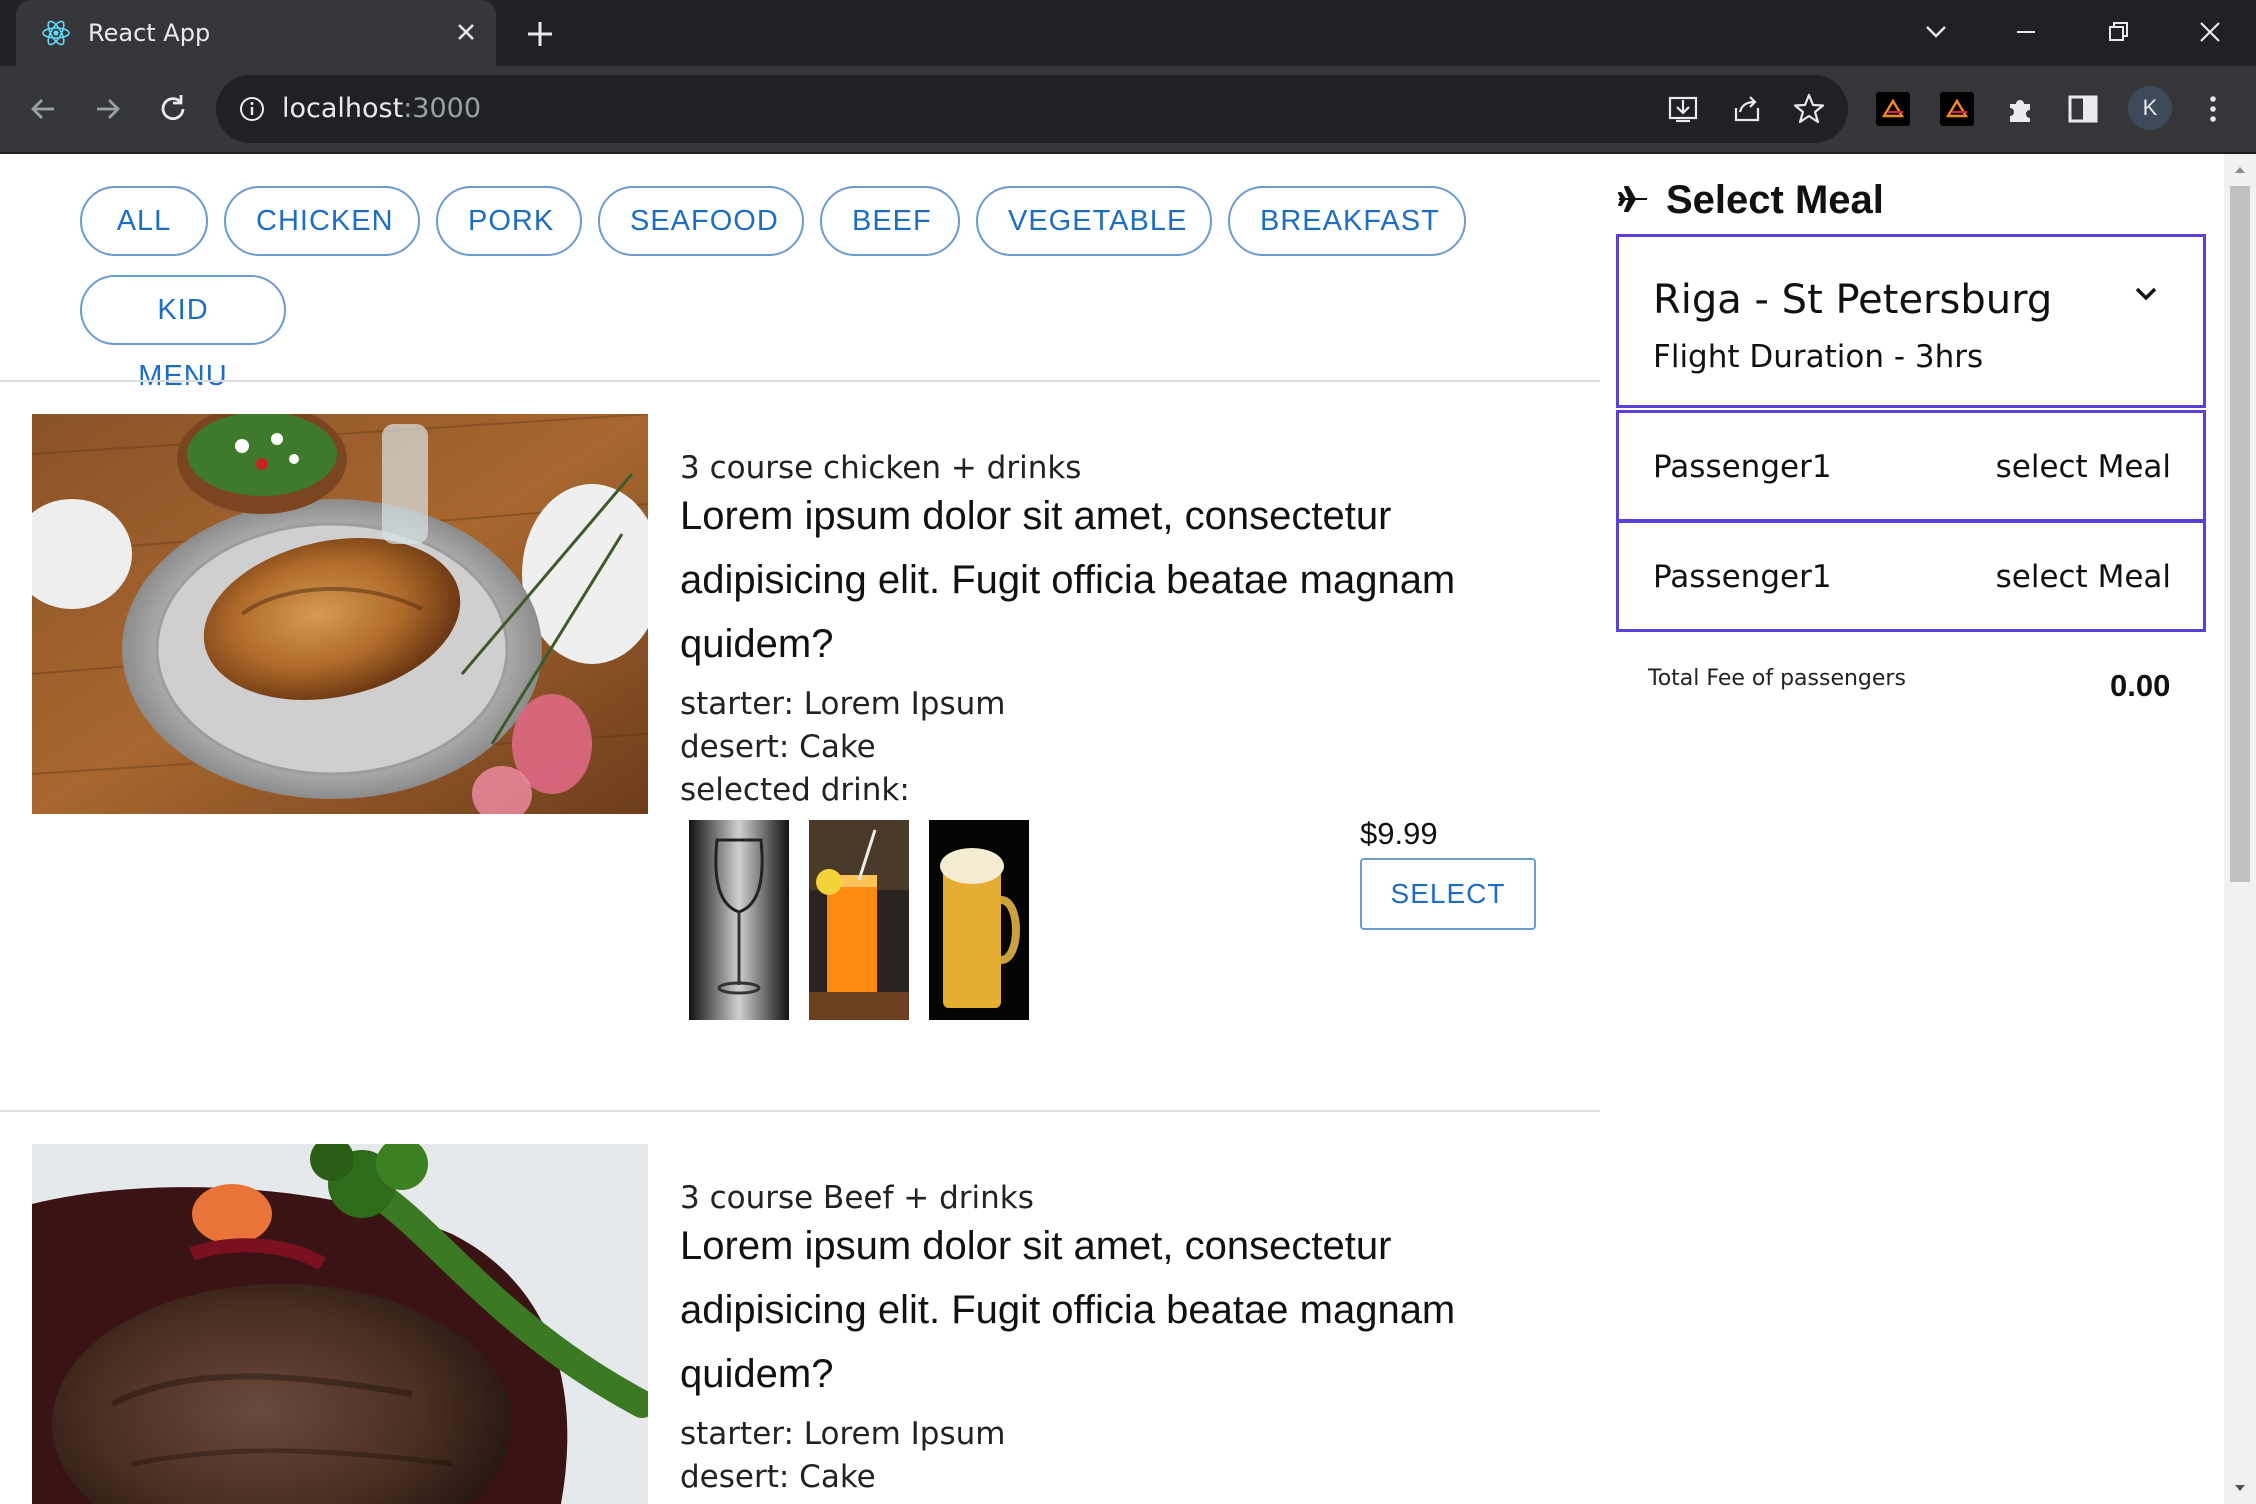  Describe the element at coordinates (1632, 199) in the screenshot. I see `airplane-icon` at that location.